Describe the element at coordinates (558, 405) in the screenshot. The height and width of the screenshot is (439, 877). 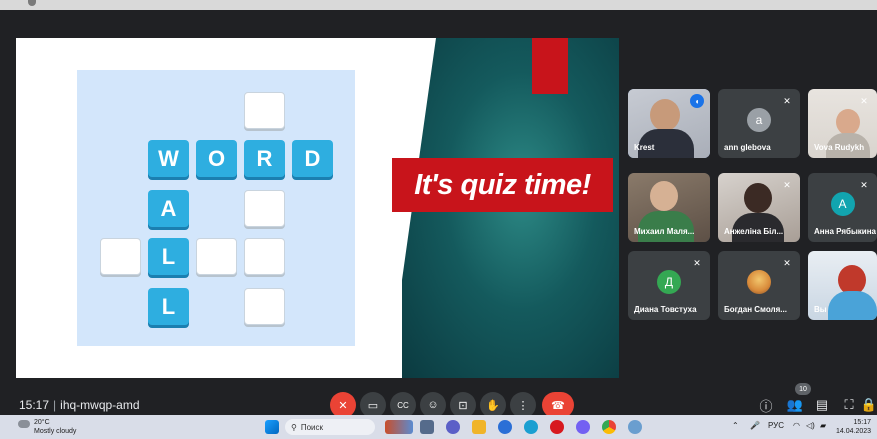
I see `hang-up-icon: ☎` at that location.